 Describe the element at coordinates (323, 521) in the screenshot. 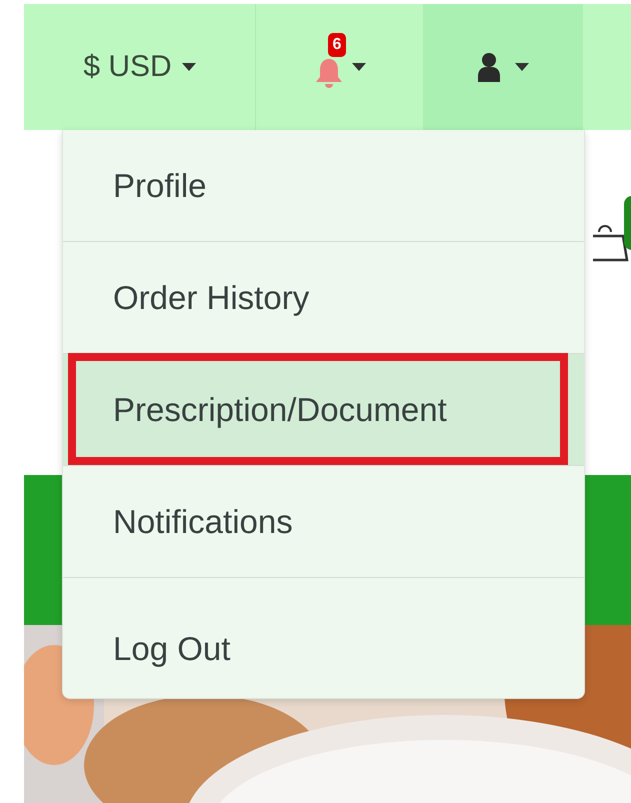

I see `menu-item: Notifications` at that location.